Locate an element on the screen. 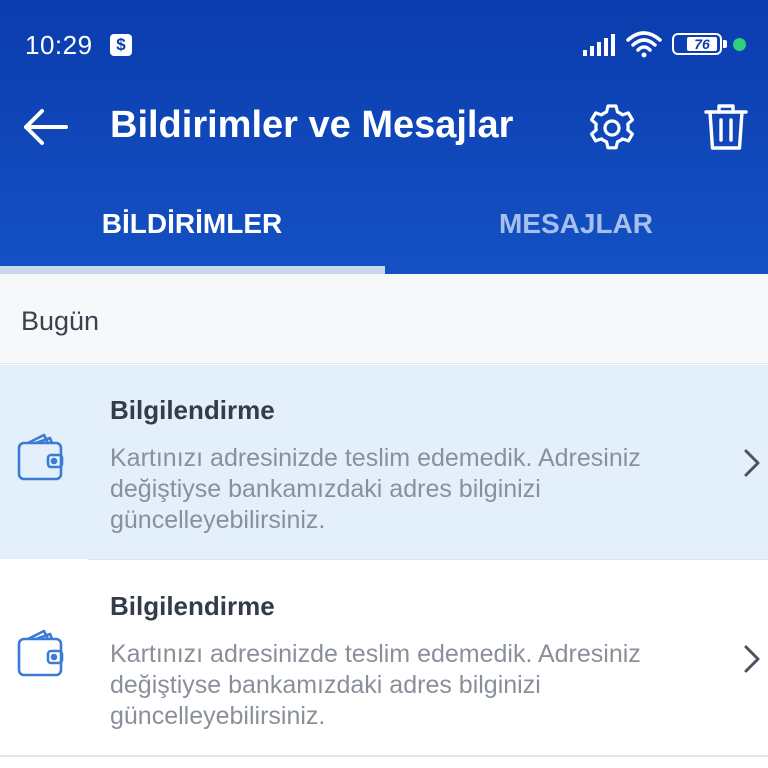 The height and width of the screenshot is (768, 768). section-title: Bugün is located at coordinates (60, 321).